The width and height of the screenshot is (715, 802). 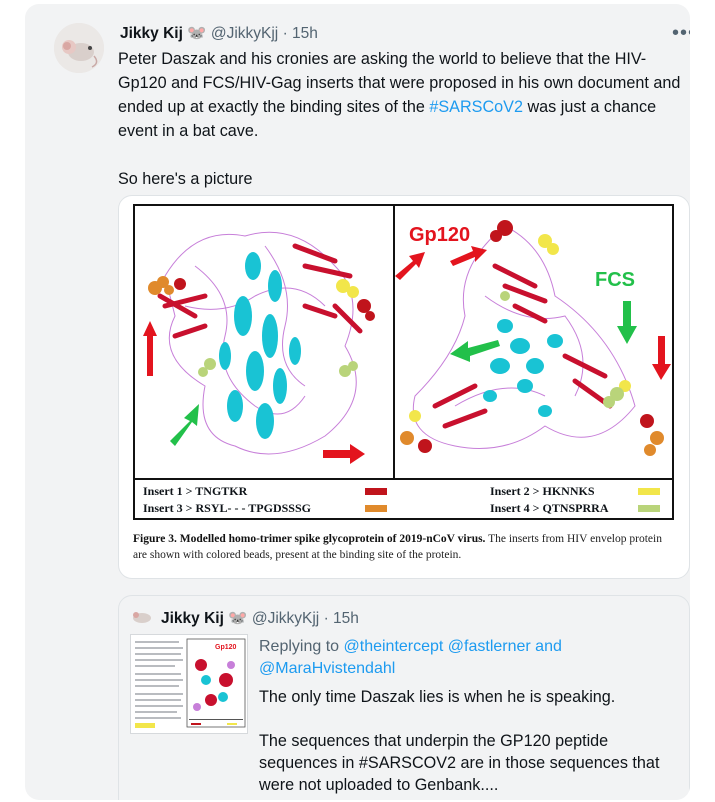 I want to click on legend-insert-1-swatch, so click(x=376, y=491).